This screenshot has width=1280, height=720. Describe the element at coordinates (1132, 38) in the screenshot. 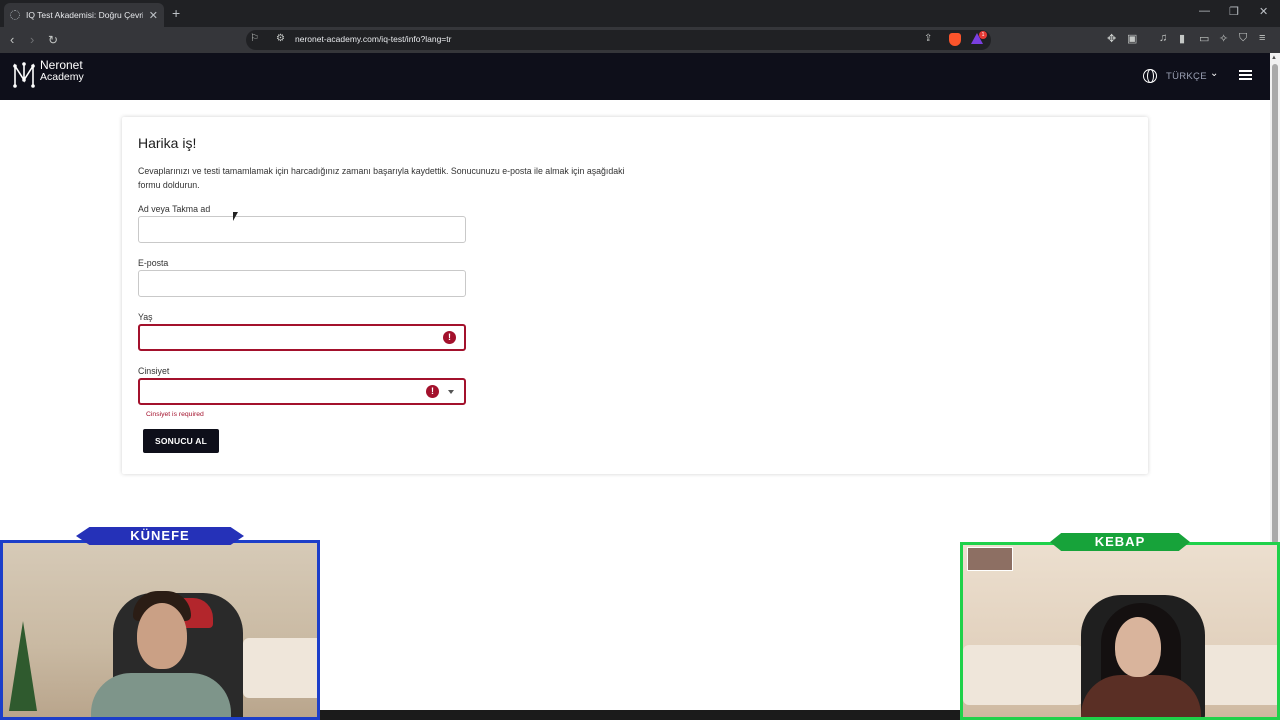

I see `screenshot-icon: ▣` at that location.